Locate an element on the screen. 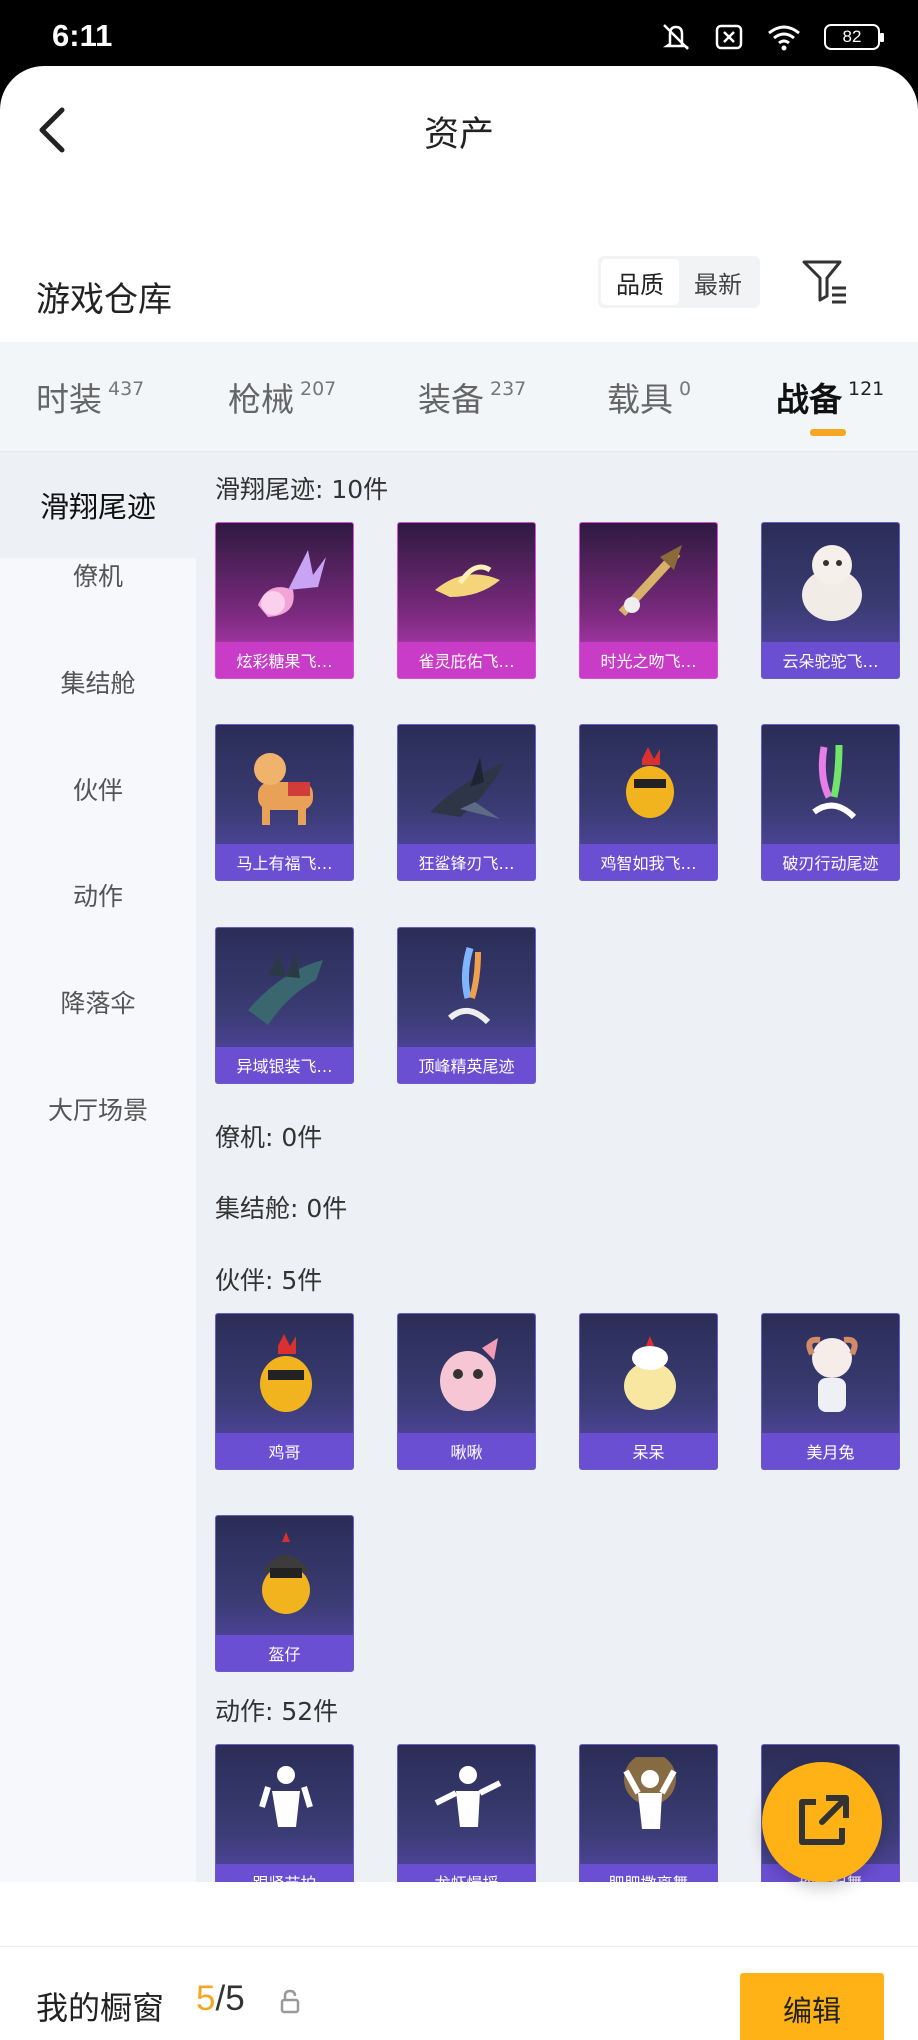 This screenshot has height=2040, width=918. category-tabs: 时装 437 枪械 207 装备 237 载具 0 战备 121 is located at coordinates (459, 397).